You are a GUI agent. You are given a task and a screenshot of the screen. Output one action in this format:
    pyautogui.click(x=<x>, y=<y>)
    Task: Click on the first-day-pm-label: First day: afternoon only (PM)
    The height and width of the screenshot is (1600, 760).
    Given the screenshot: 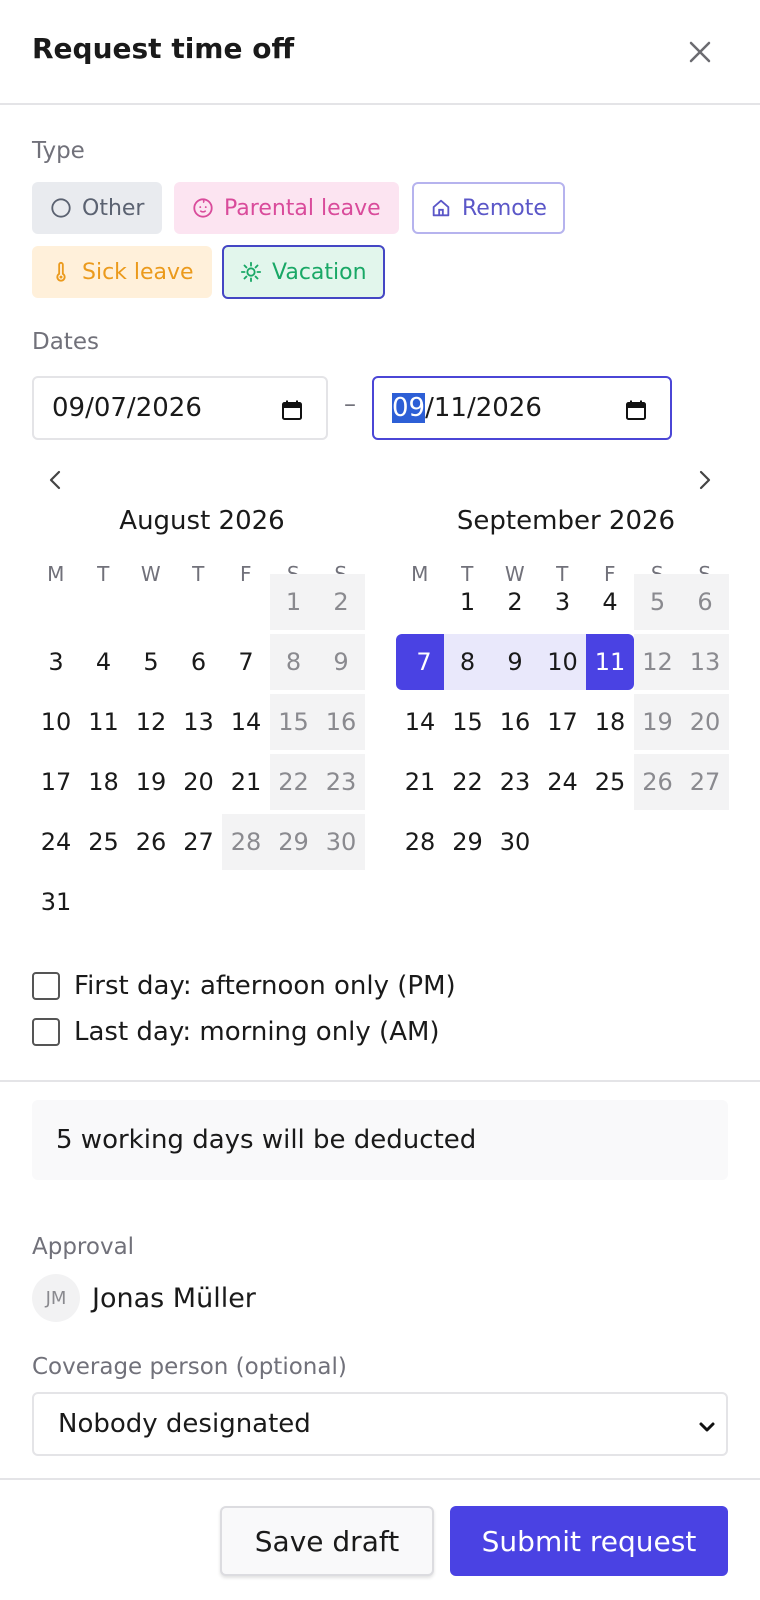 What is the action you would take?
    pyautogui.click(x=265, y=986)
    